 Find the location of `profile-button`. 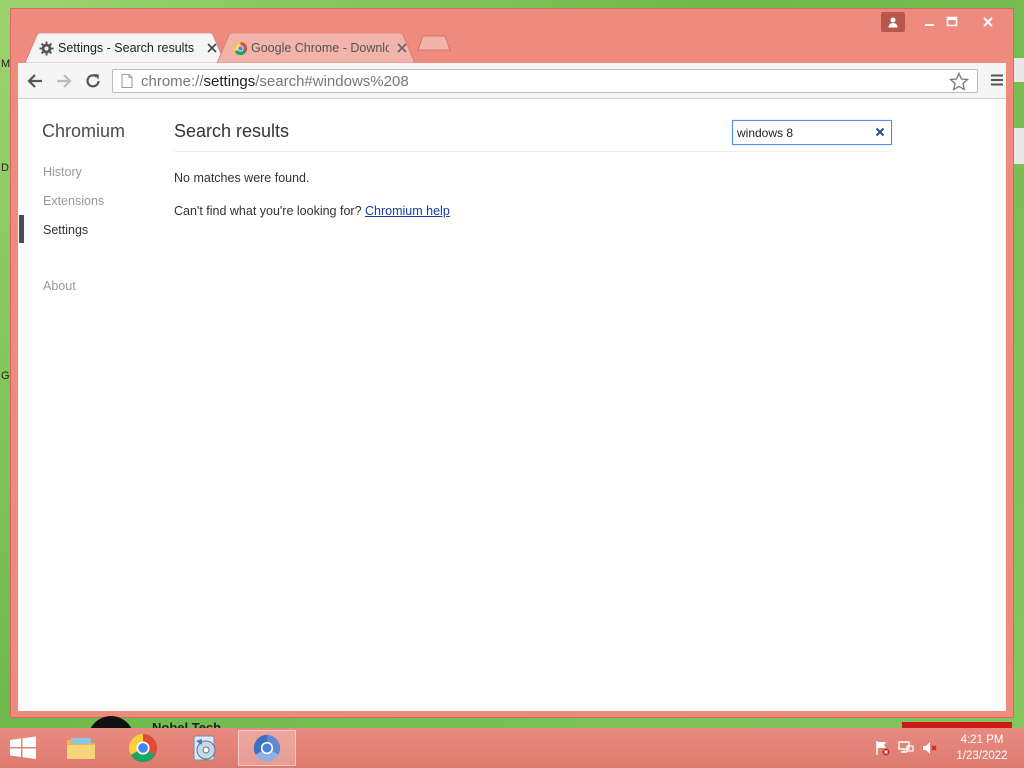

profile-button is located at coordinates (893, 22).